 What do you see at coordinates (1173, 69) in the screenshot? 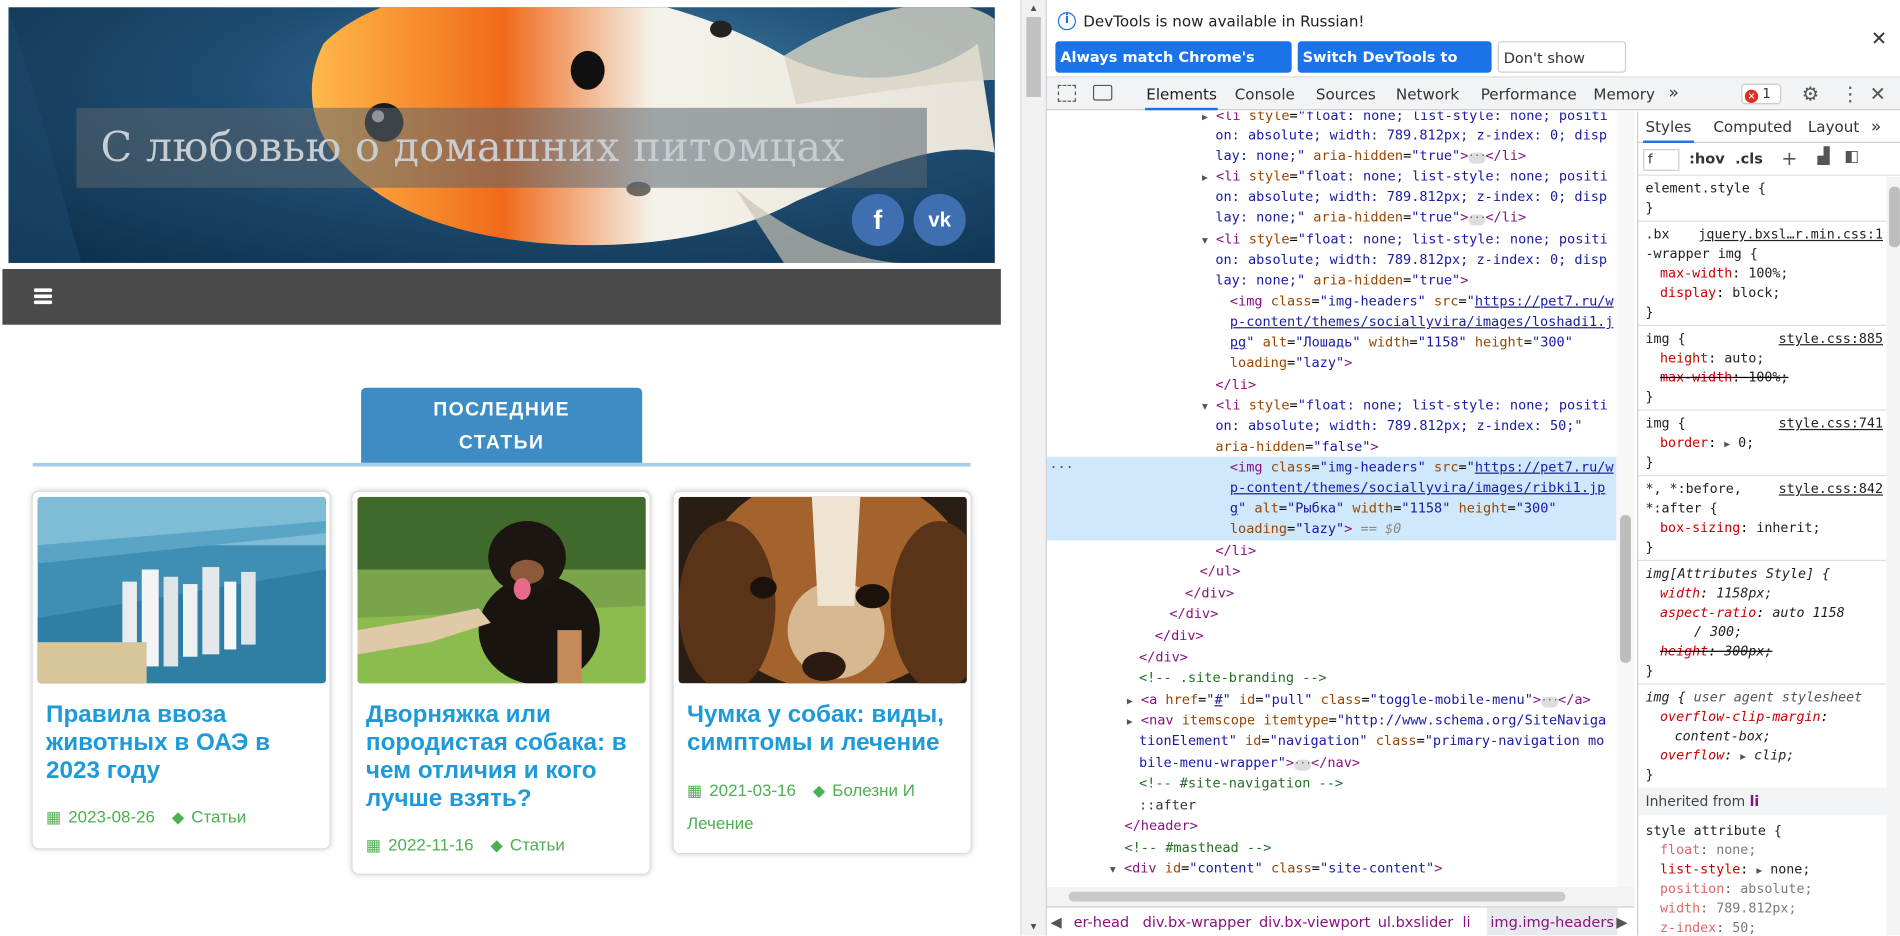
I see `match-language-button: Always match Chrome's language` at bounding box center [1173, 69].